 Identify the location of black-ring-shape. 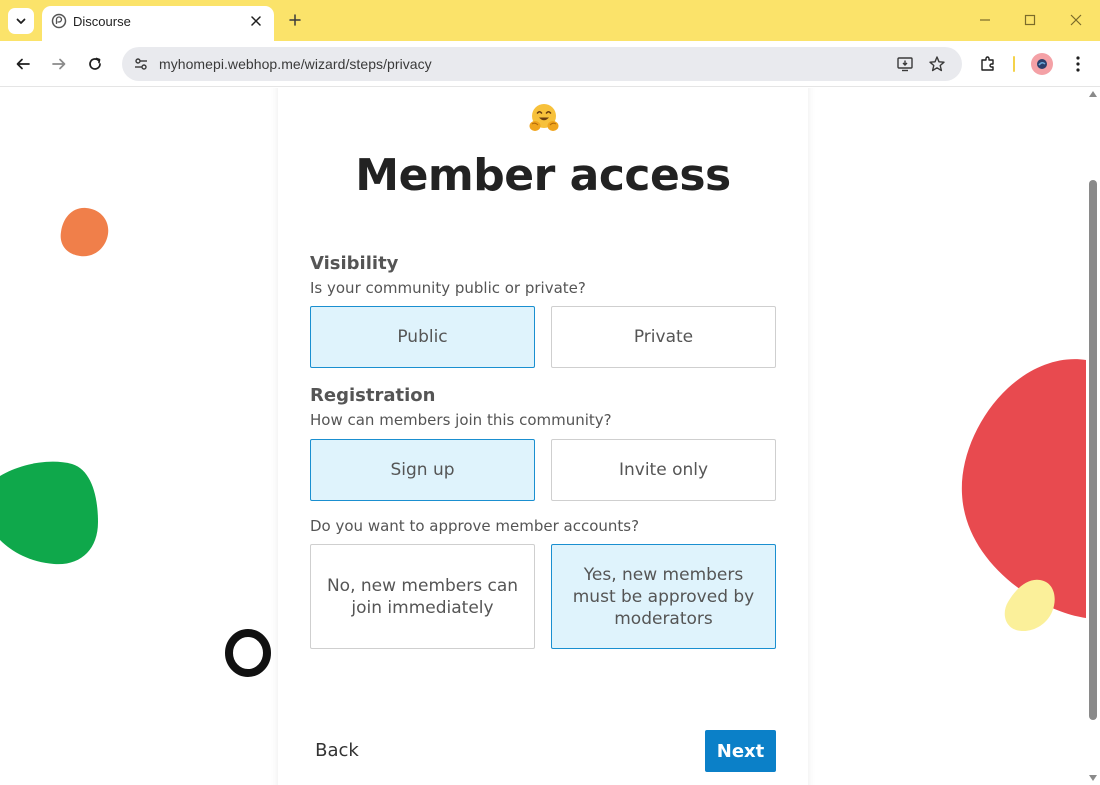
(248, 653).